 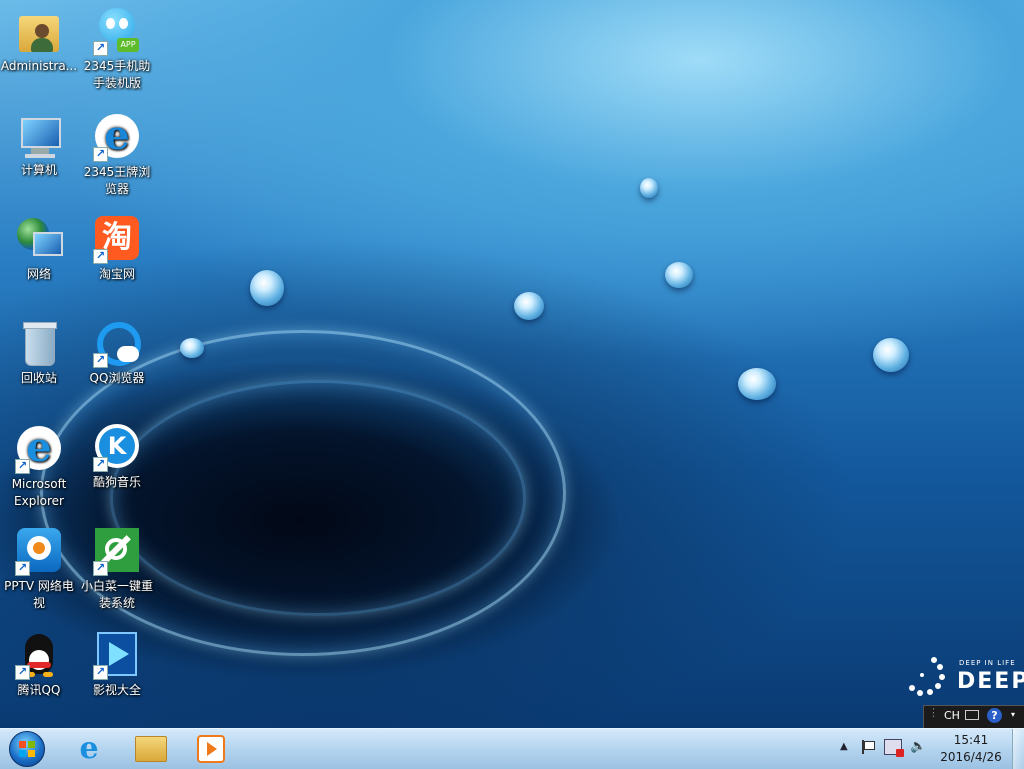 I want to click on ie-icon: e, so click(x=89, y=748).